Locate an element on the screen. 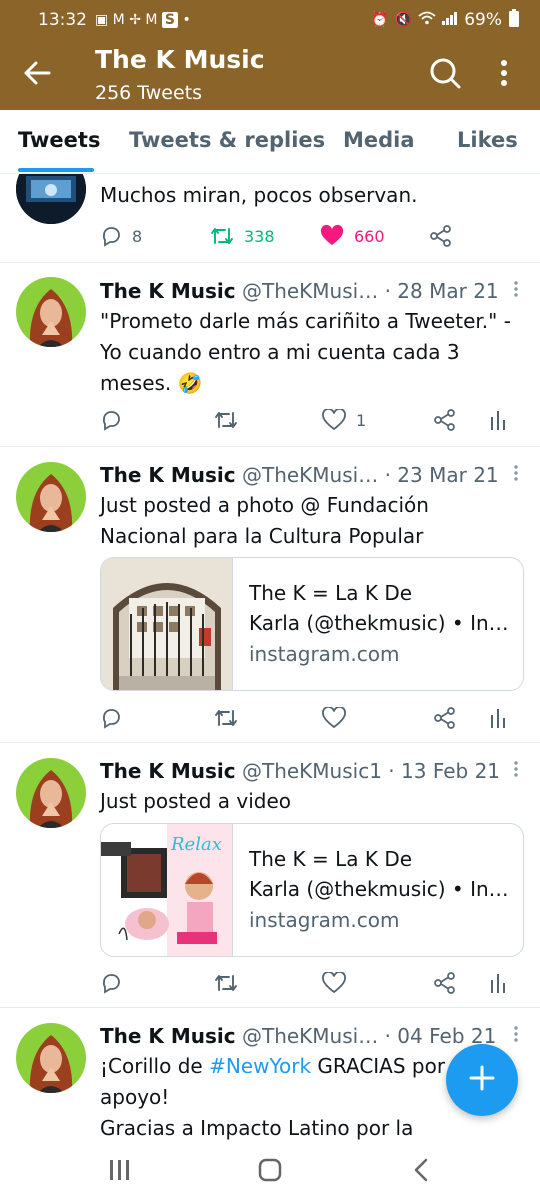 This screenshot has height=1200, width=540. back-arrow-icon is located at coordinates (37, 73).